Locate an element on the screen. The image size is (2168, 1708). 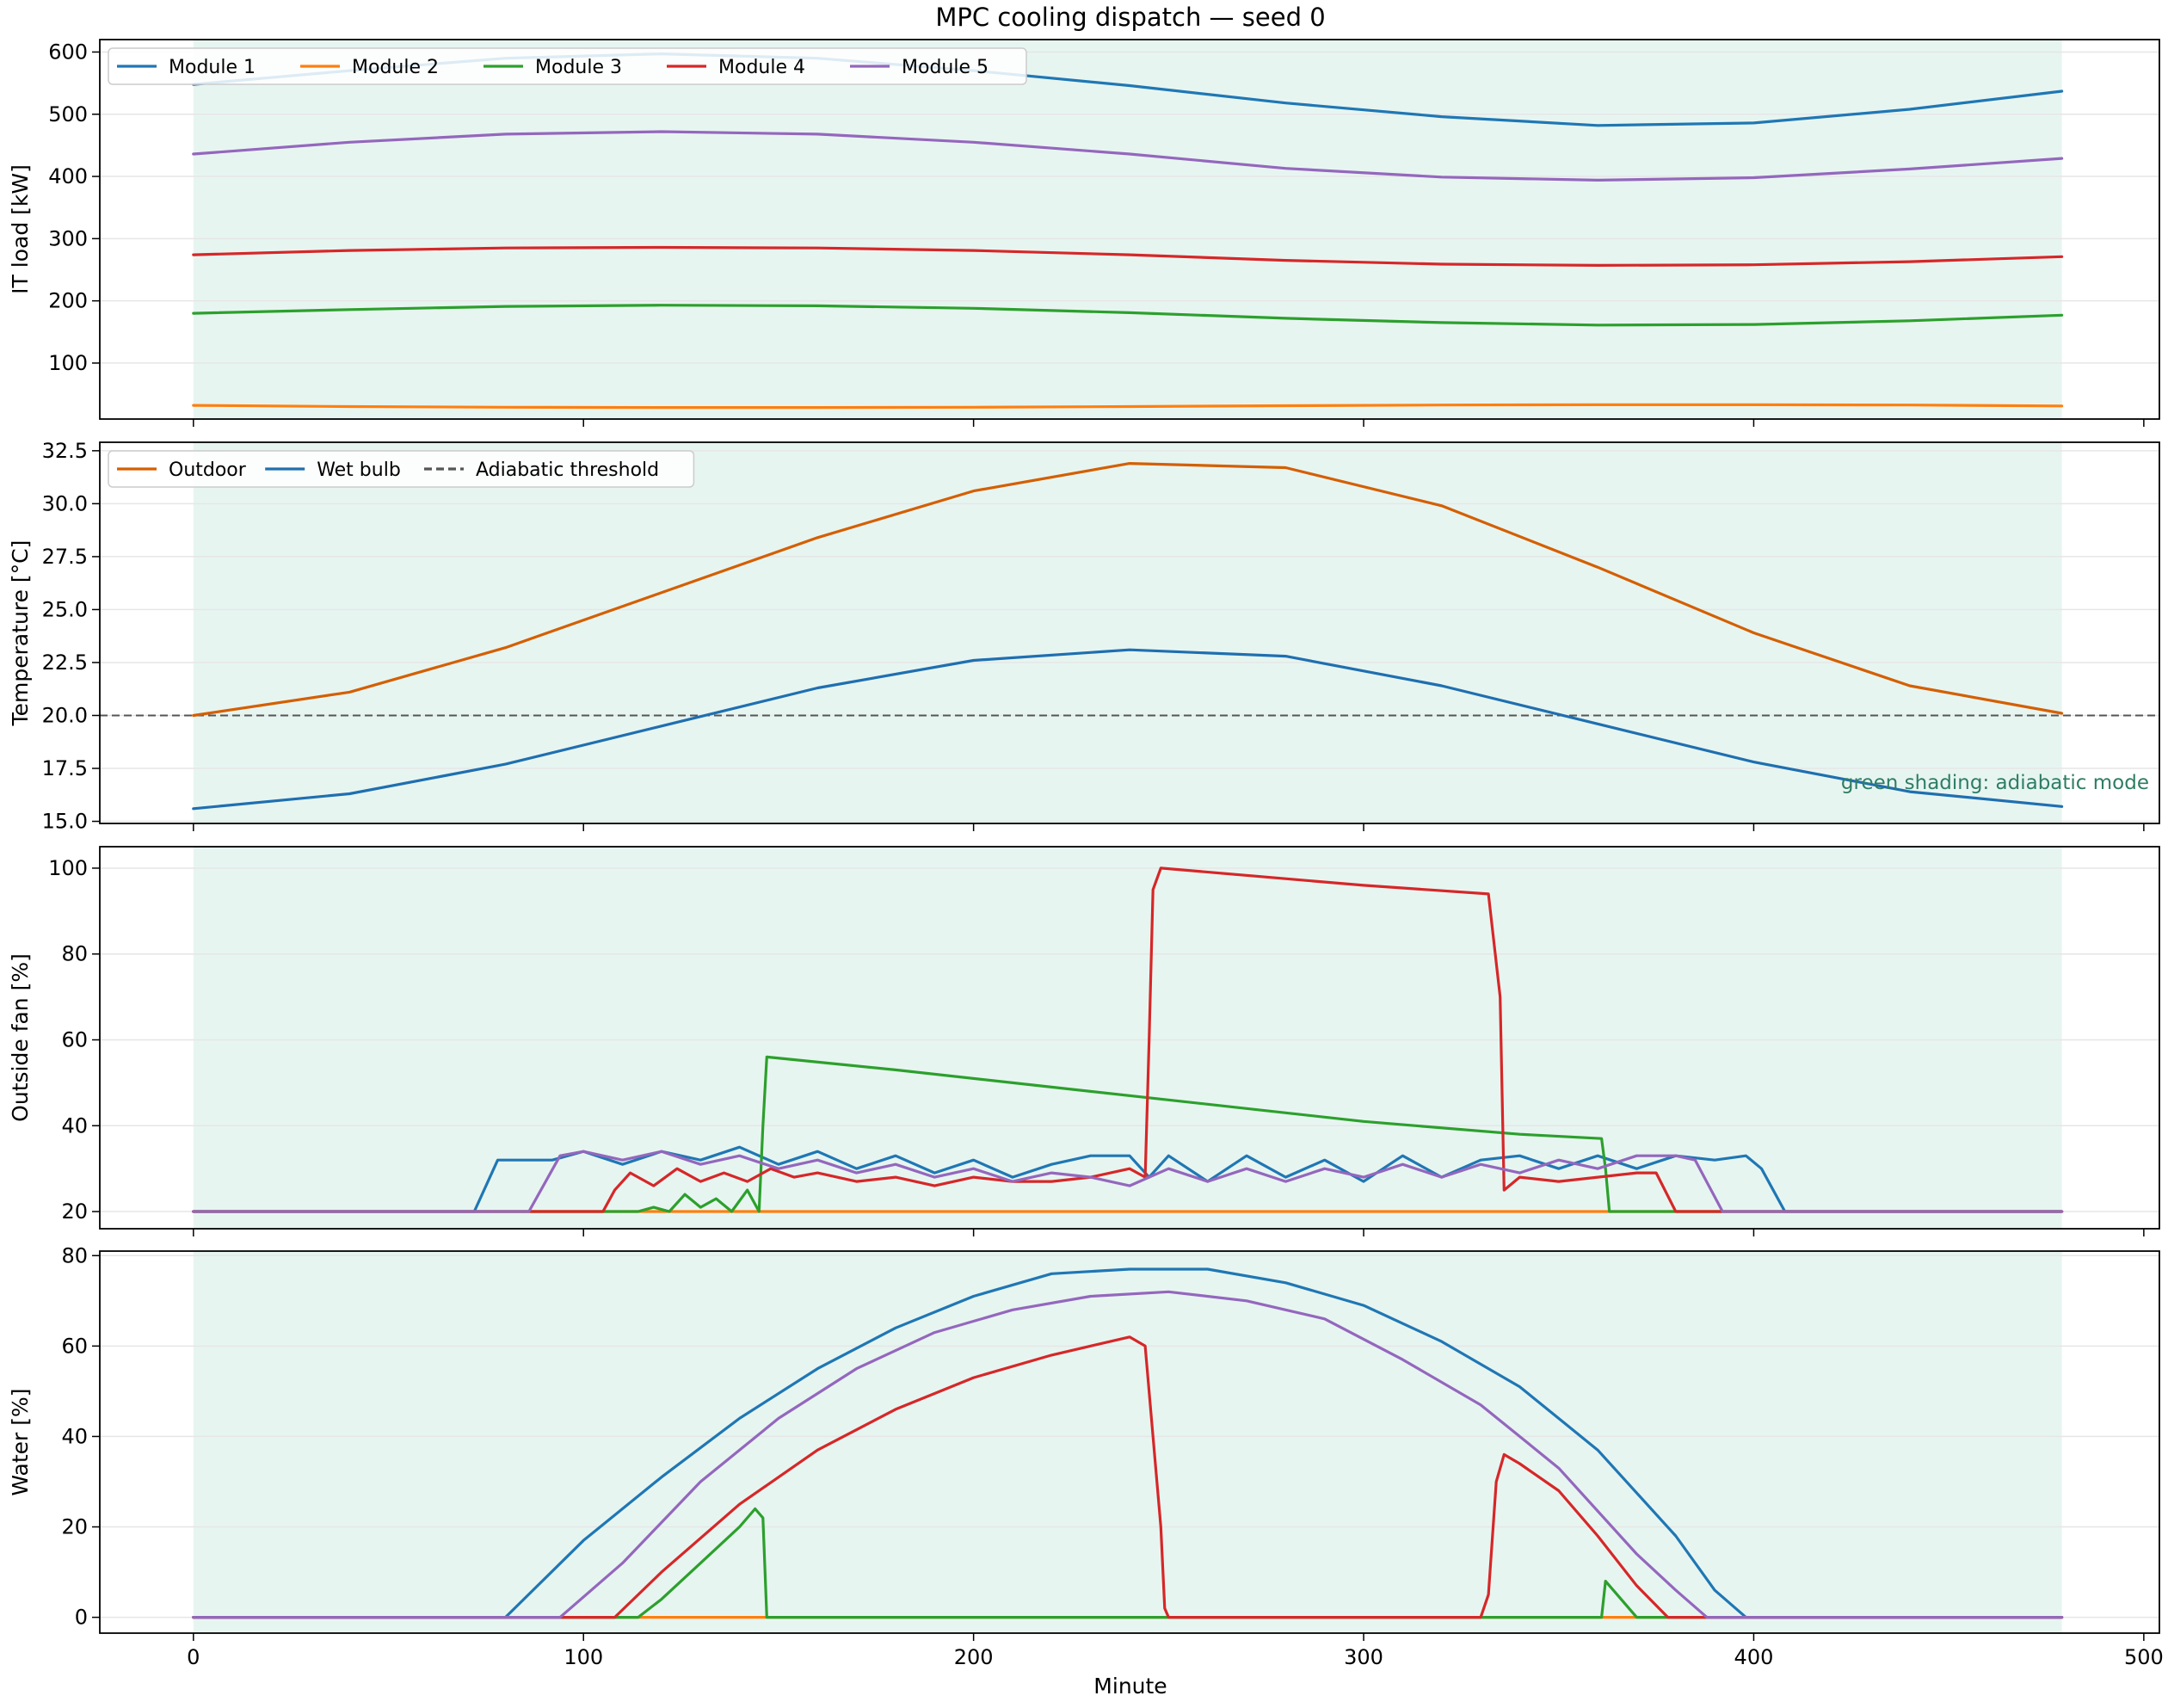
legend-entry: Module 4 is located at coordinates (762, 67).